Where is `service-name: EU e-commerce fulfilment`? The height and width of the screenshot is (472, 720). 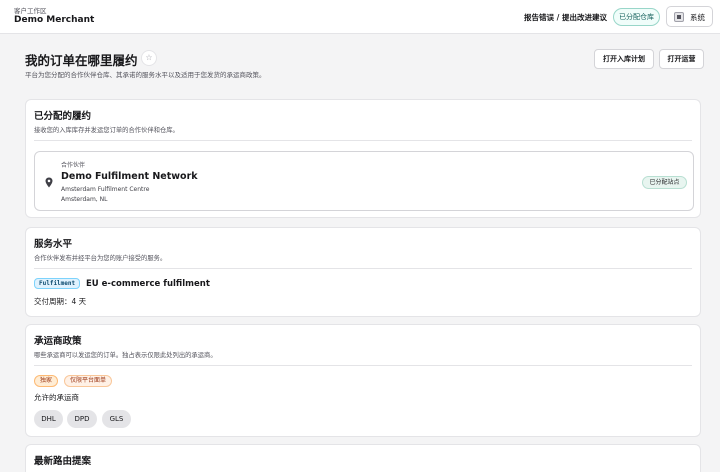 service-name: EU e-commerce fulfilment is located at coordinates (148, 284).